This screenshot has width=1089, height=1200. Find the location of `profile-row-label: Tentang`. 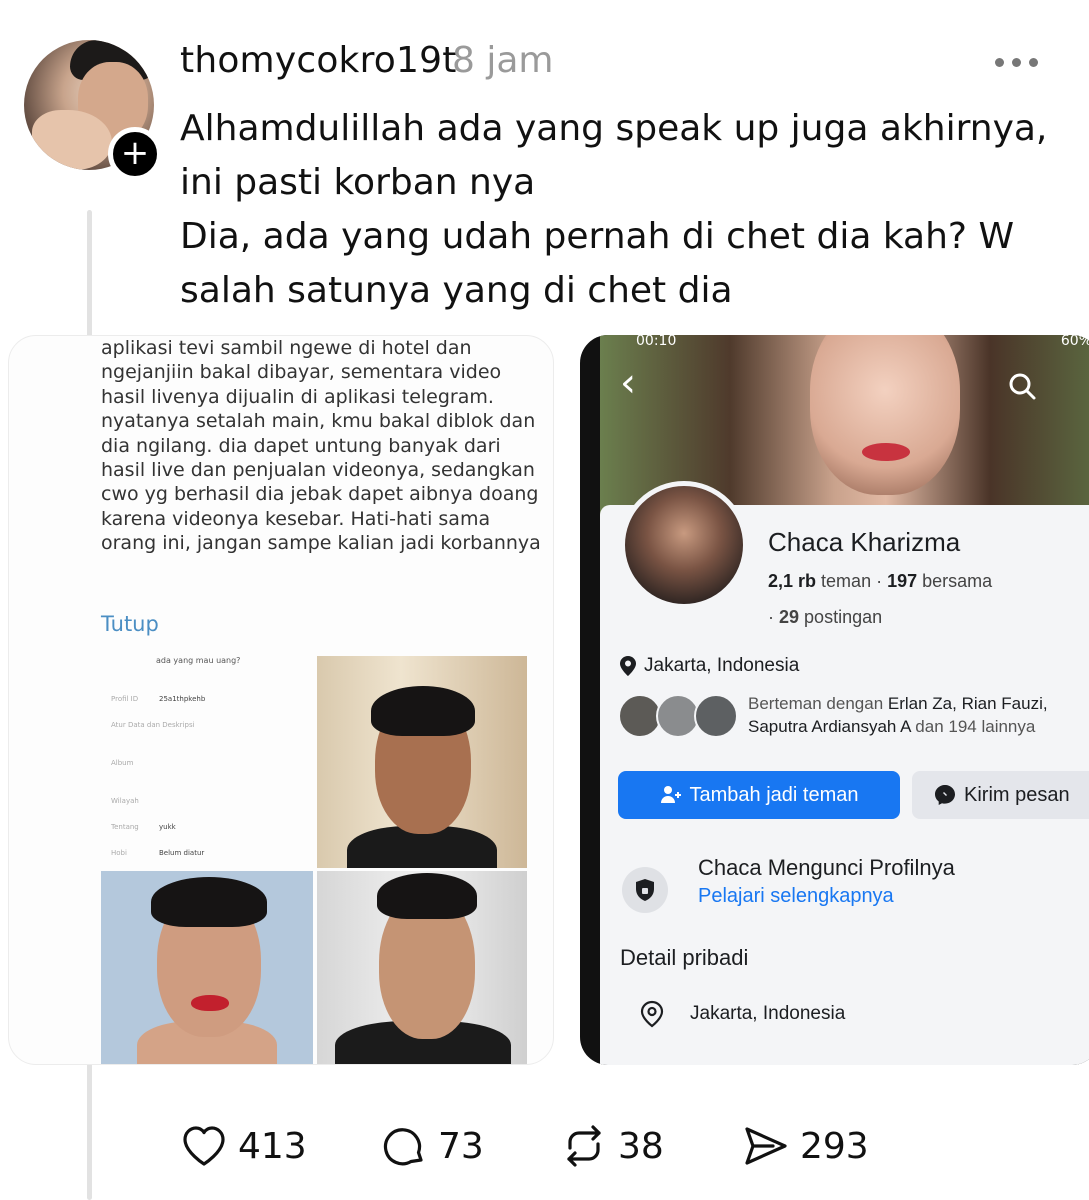

profile-row-label: Tentang is located at coordinates (125, 827).